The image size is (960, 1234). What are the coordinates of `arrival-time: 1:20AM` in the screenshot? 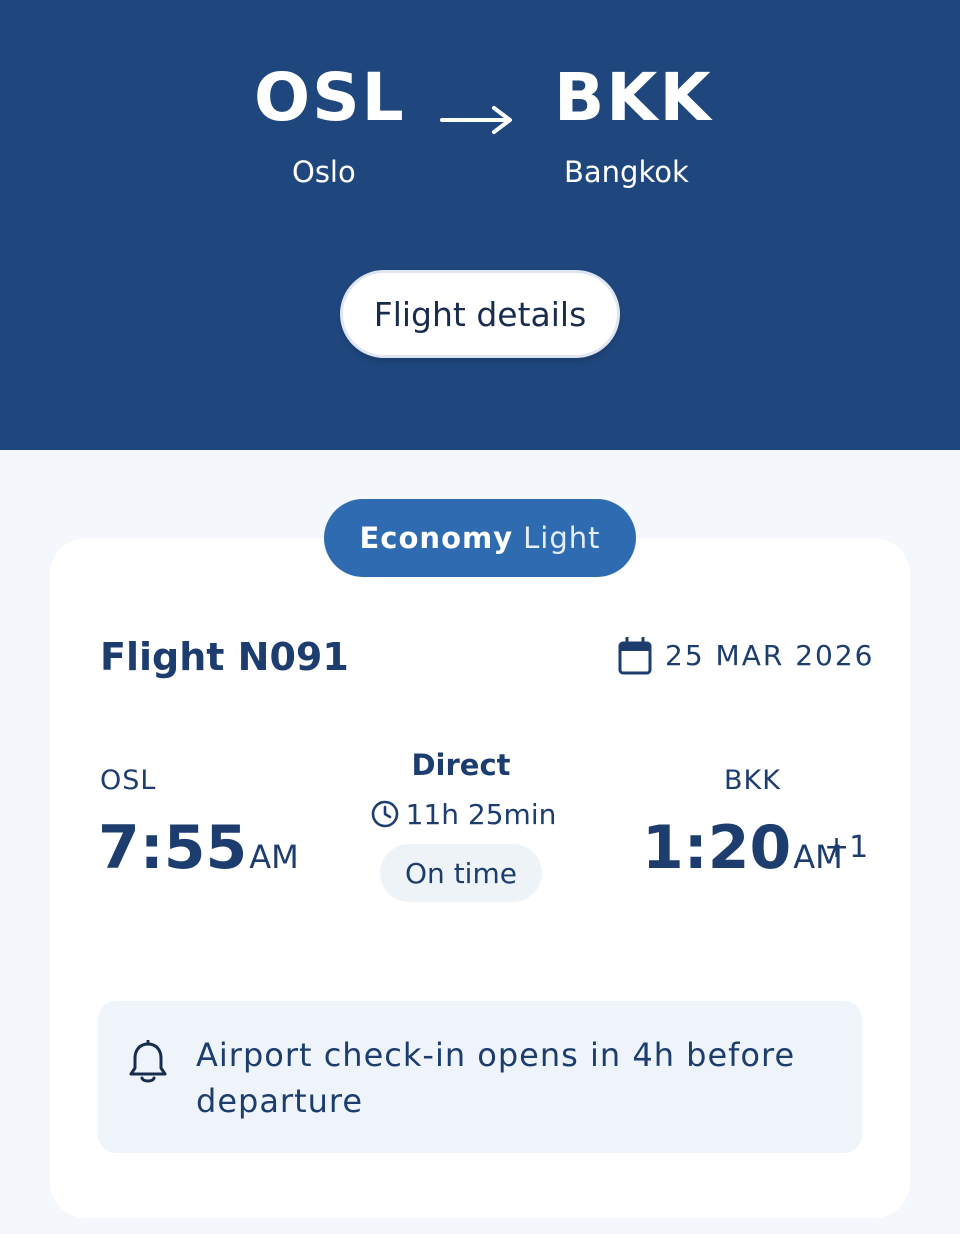 It's located at (742, 855).